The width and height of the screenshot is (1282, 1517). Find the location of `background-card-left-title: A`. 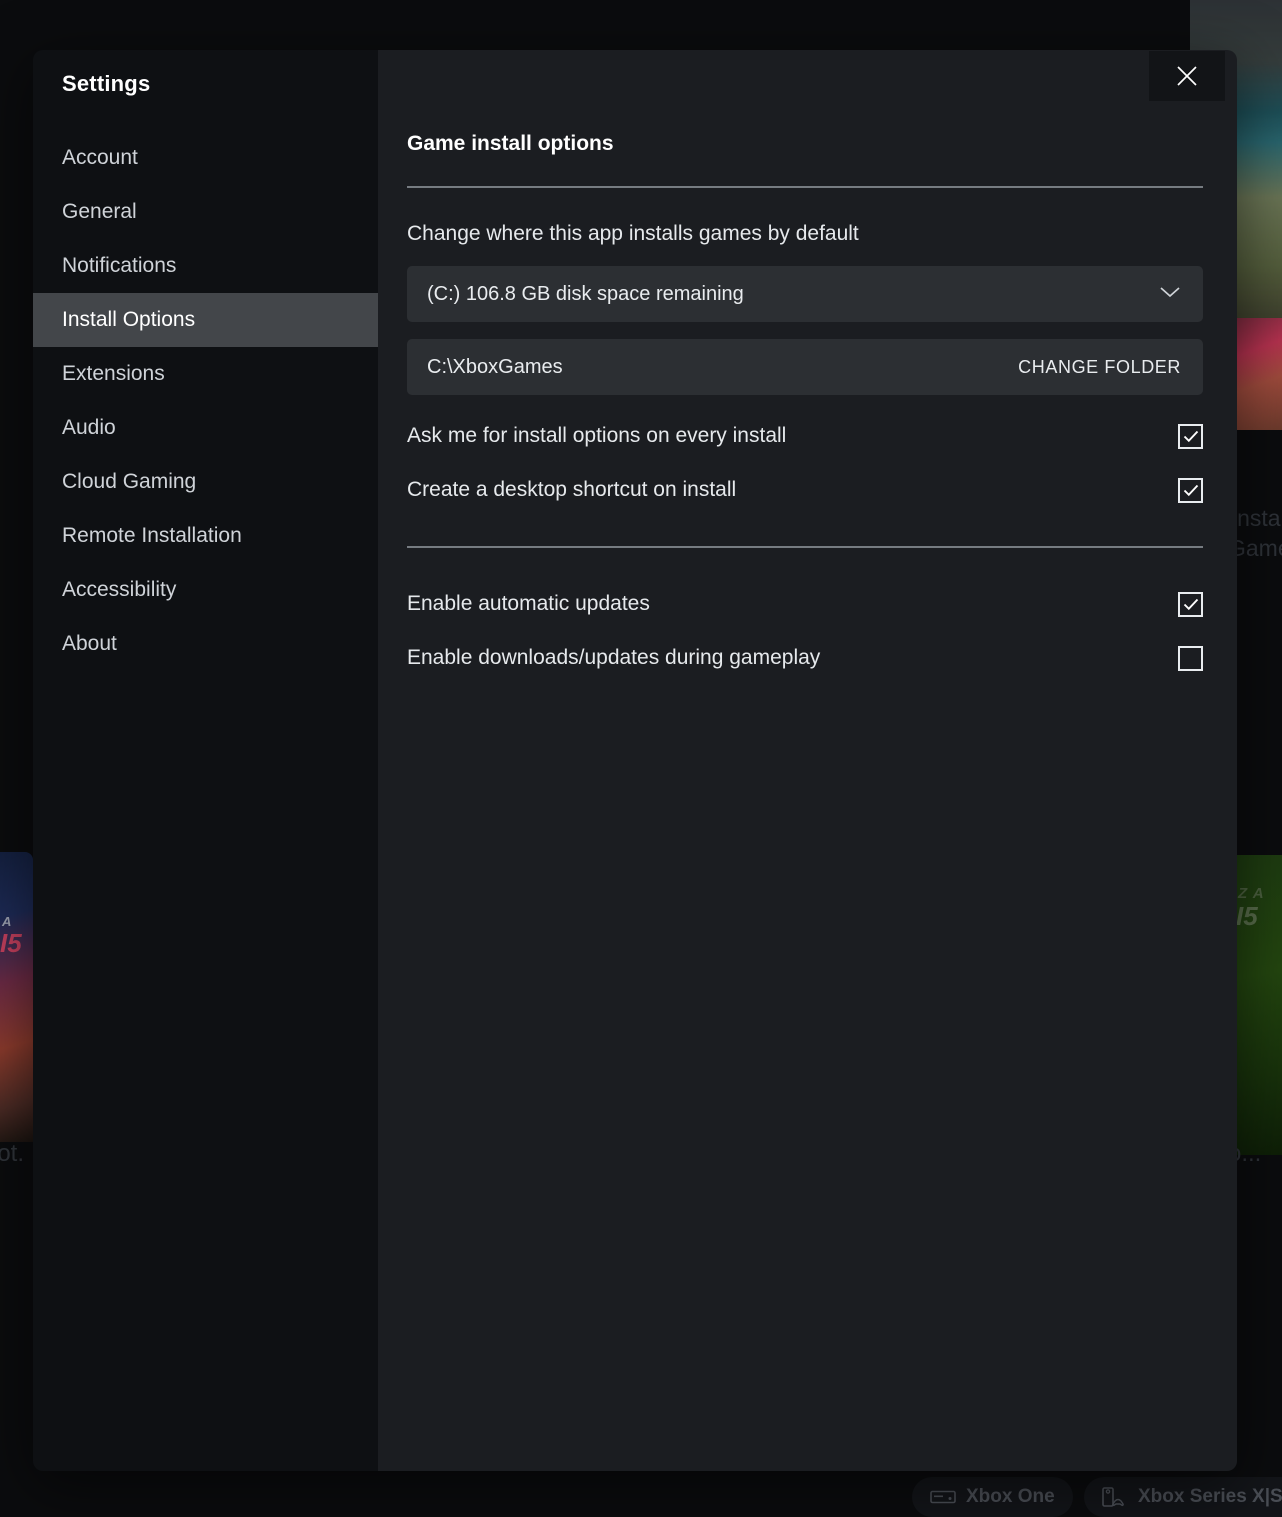

background-card-left-title: A is located at coordinates (7, 921).